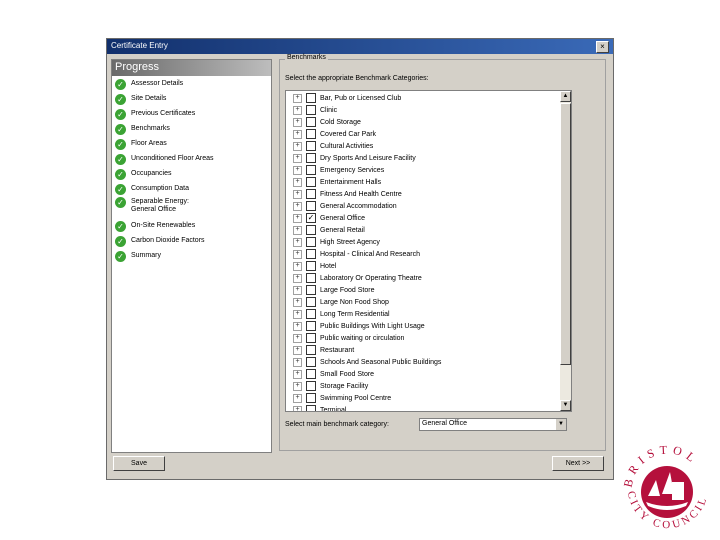 Image resolution: width=720 pixels, height=540 pixels. Describe the element at coordinates (155, 114) in the screenshot. I see `progress-step: ✓ Previous Certificates` at that location.